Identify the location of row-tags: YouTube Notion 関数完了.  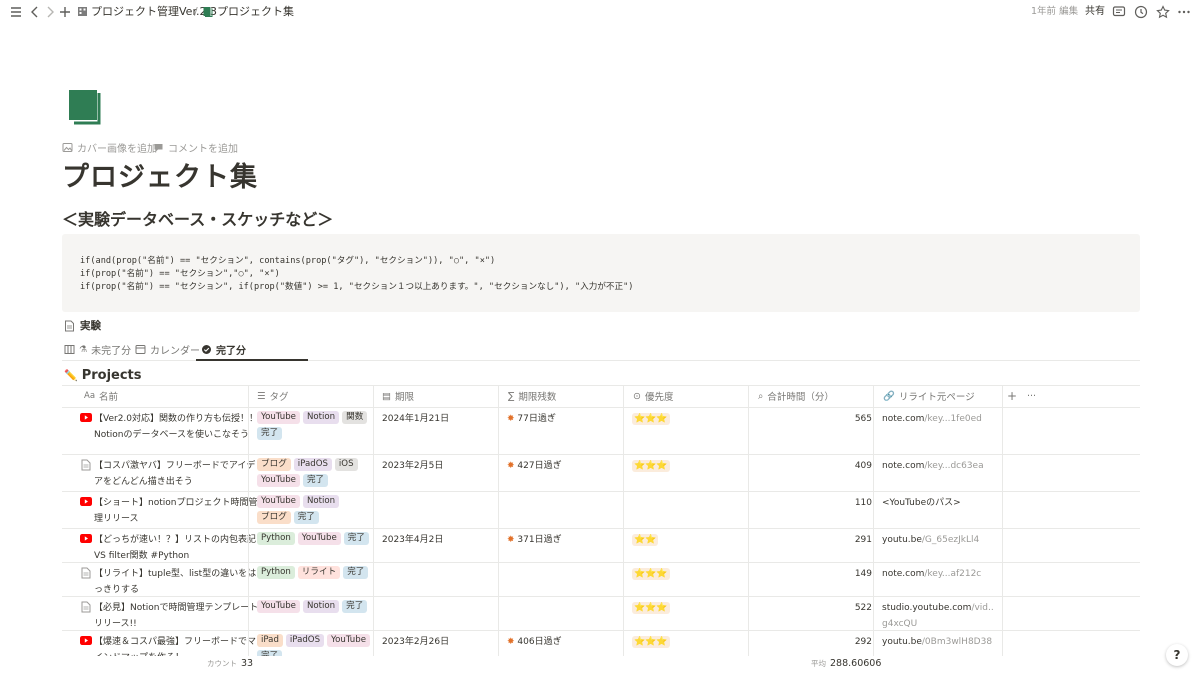
(317, 427).